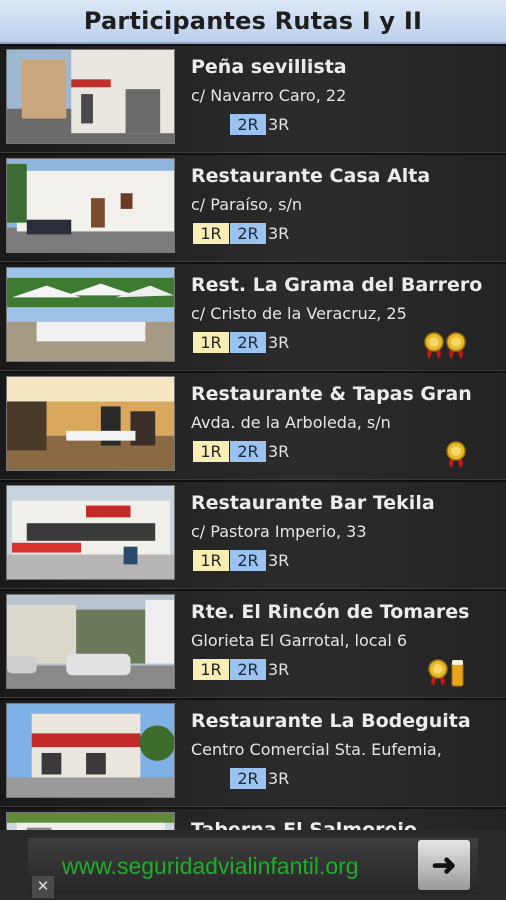 Image resolution: width=506 pixels, height=900 pixels. Describe the element at coordinates (291, 422) in the screenshot. I see `restaurant-address: Avda. de la Arboleda, s/n` at that location.